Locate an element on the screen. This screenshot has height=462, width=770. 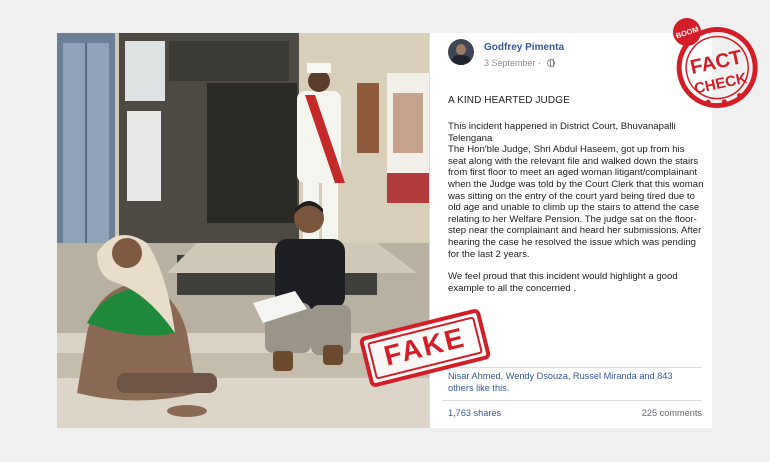
fact-check-badge: FACT CHECK BOOM is located at coordinates (715, 63).